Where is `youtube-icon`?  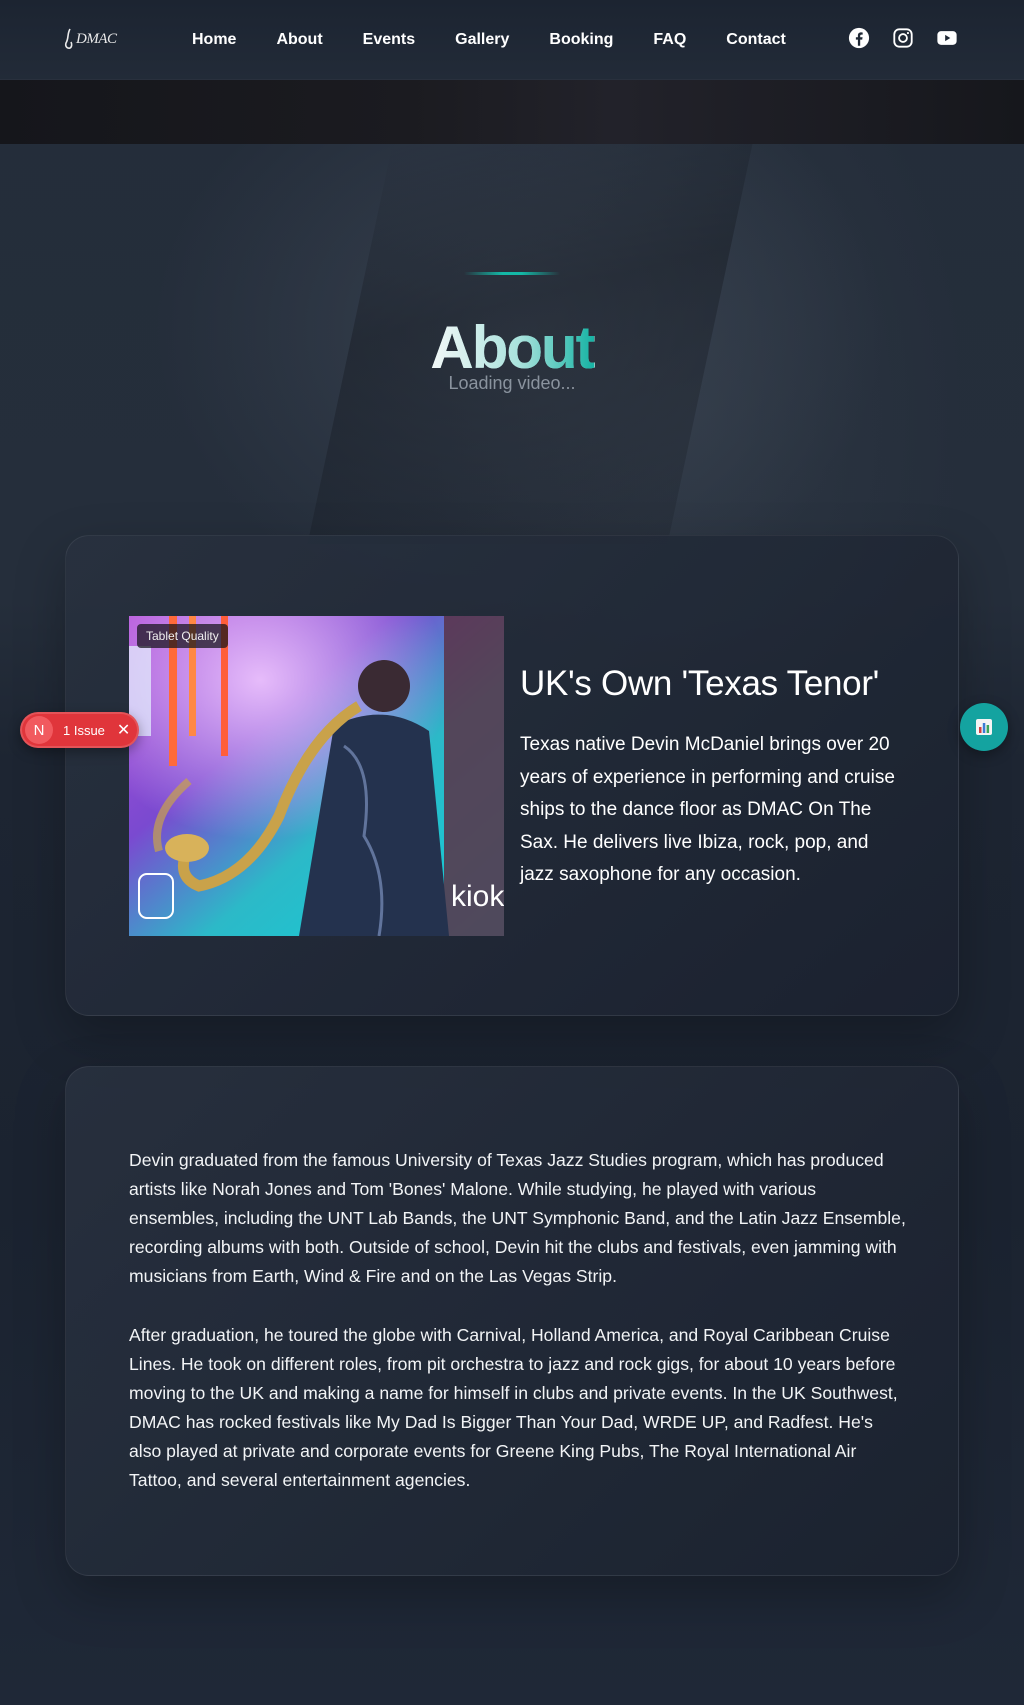
youtube-icon is located at coordinates (947, 38).